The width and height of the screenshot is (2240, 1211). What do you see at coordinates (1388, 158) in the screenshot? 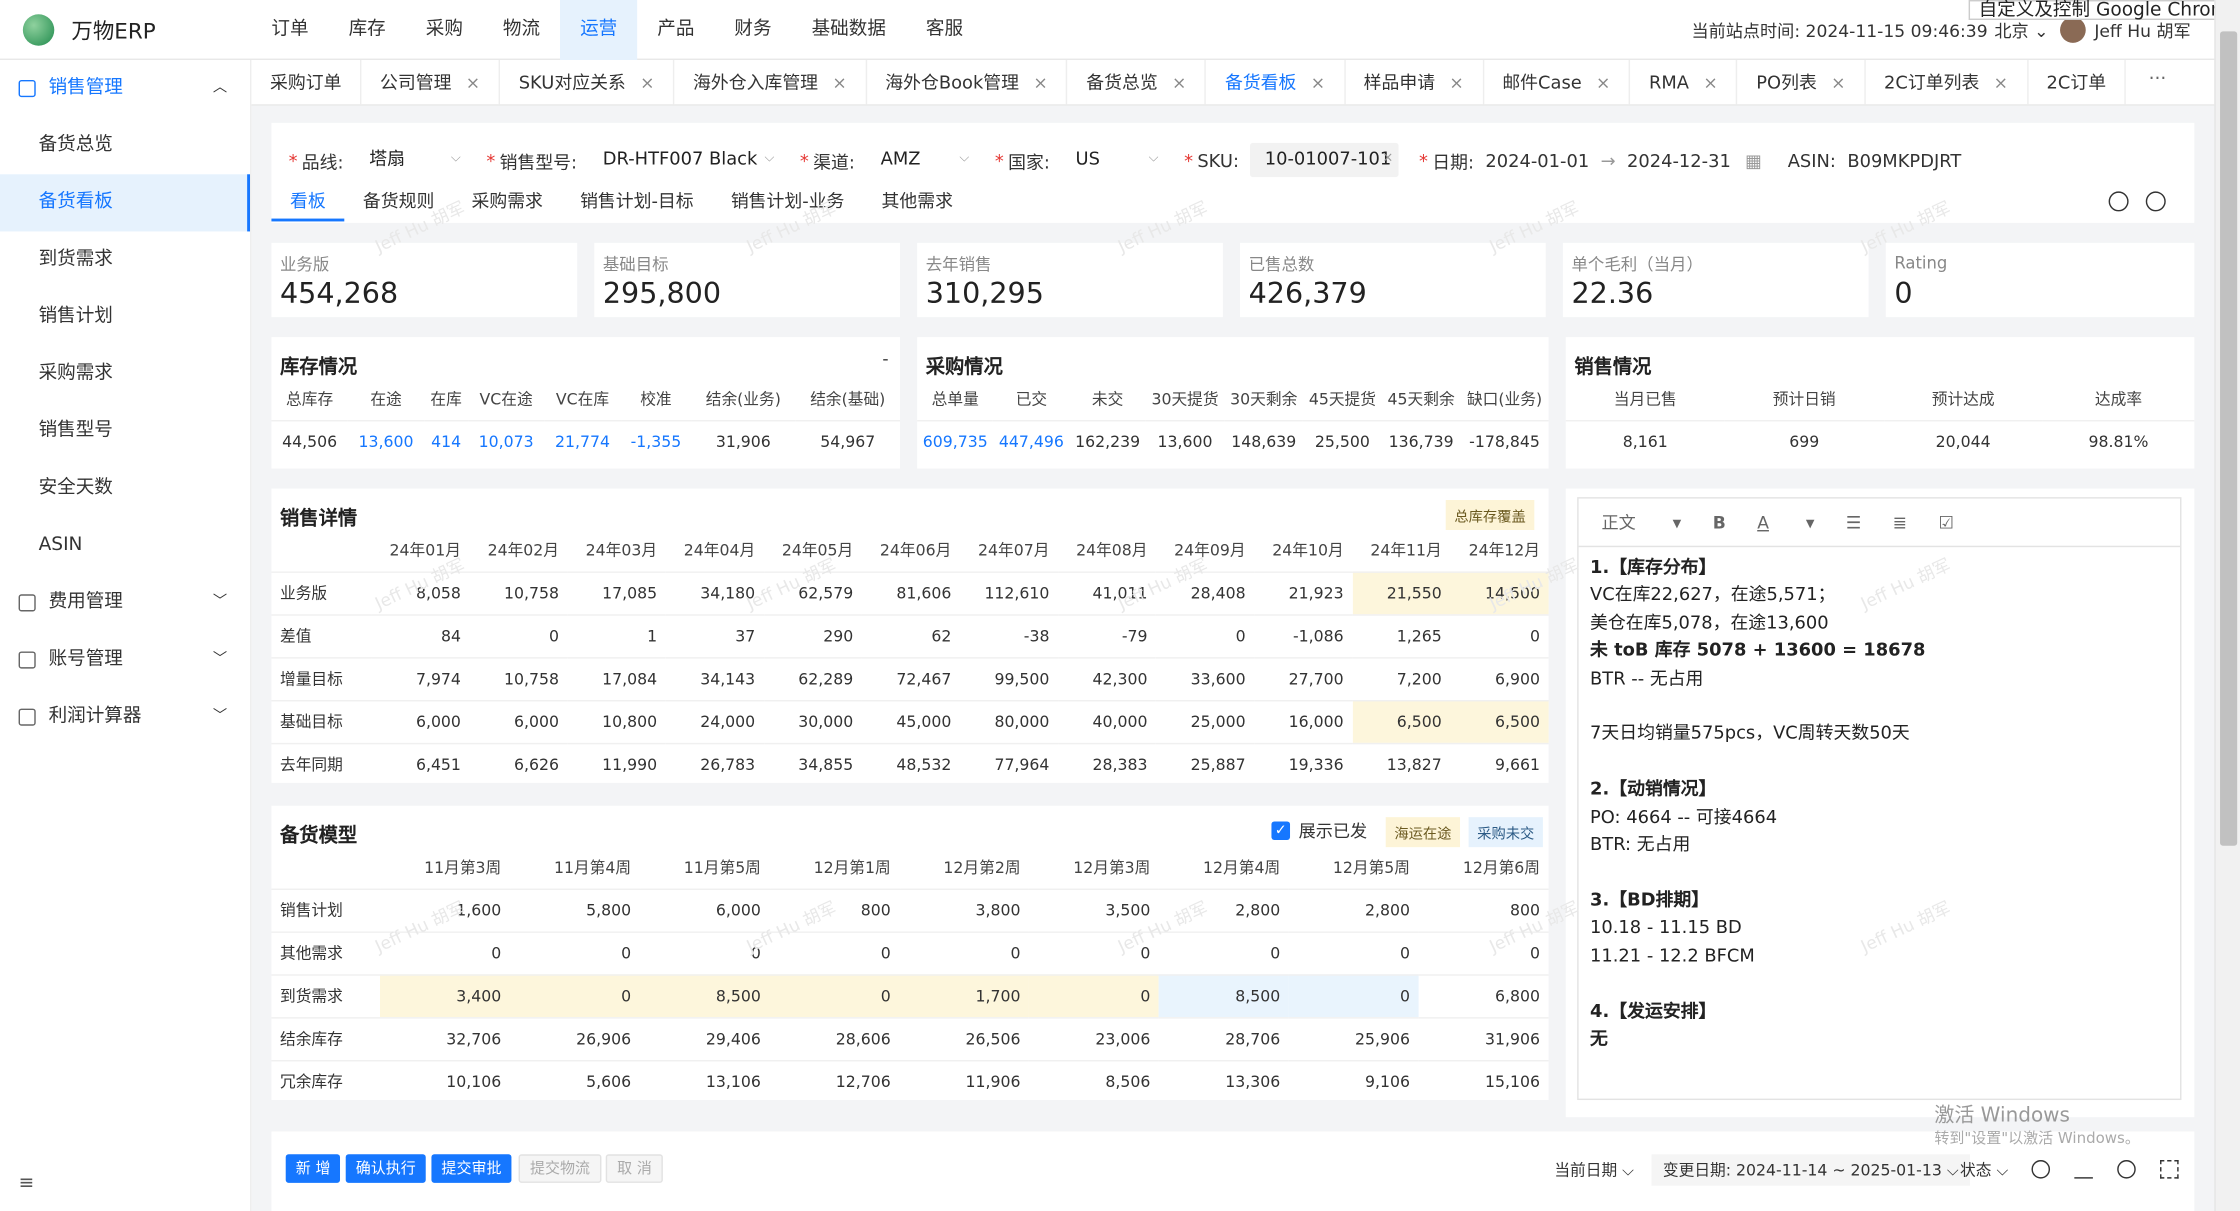
I see `clear-icon: ×` at bounding box center [1388, 158].